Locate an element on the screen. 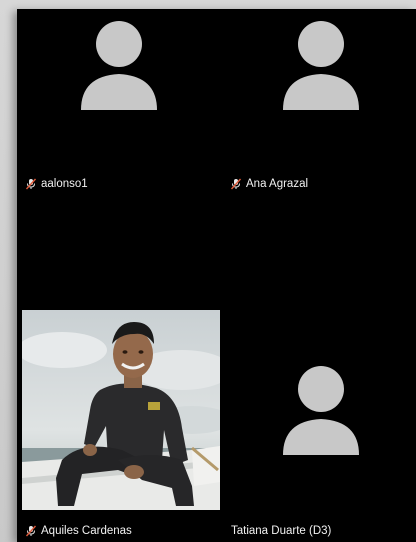  participant-name: Ana Agrazal is located at coordinates (277, 184).